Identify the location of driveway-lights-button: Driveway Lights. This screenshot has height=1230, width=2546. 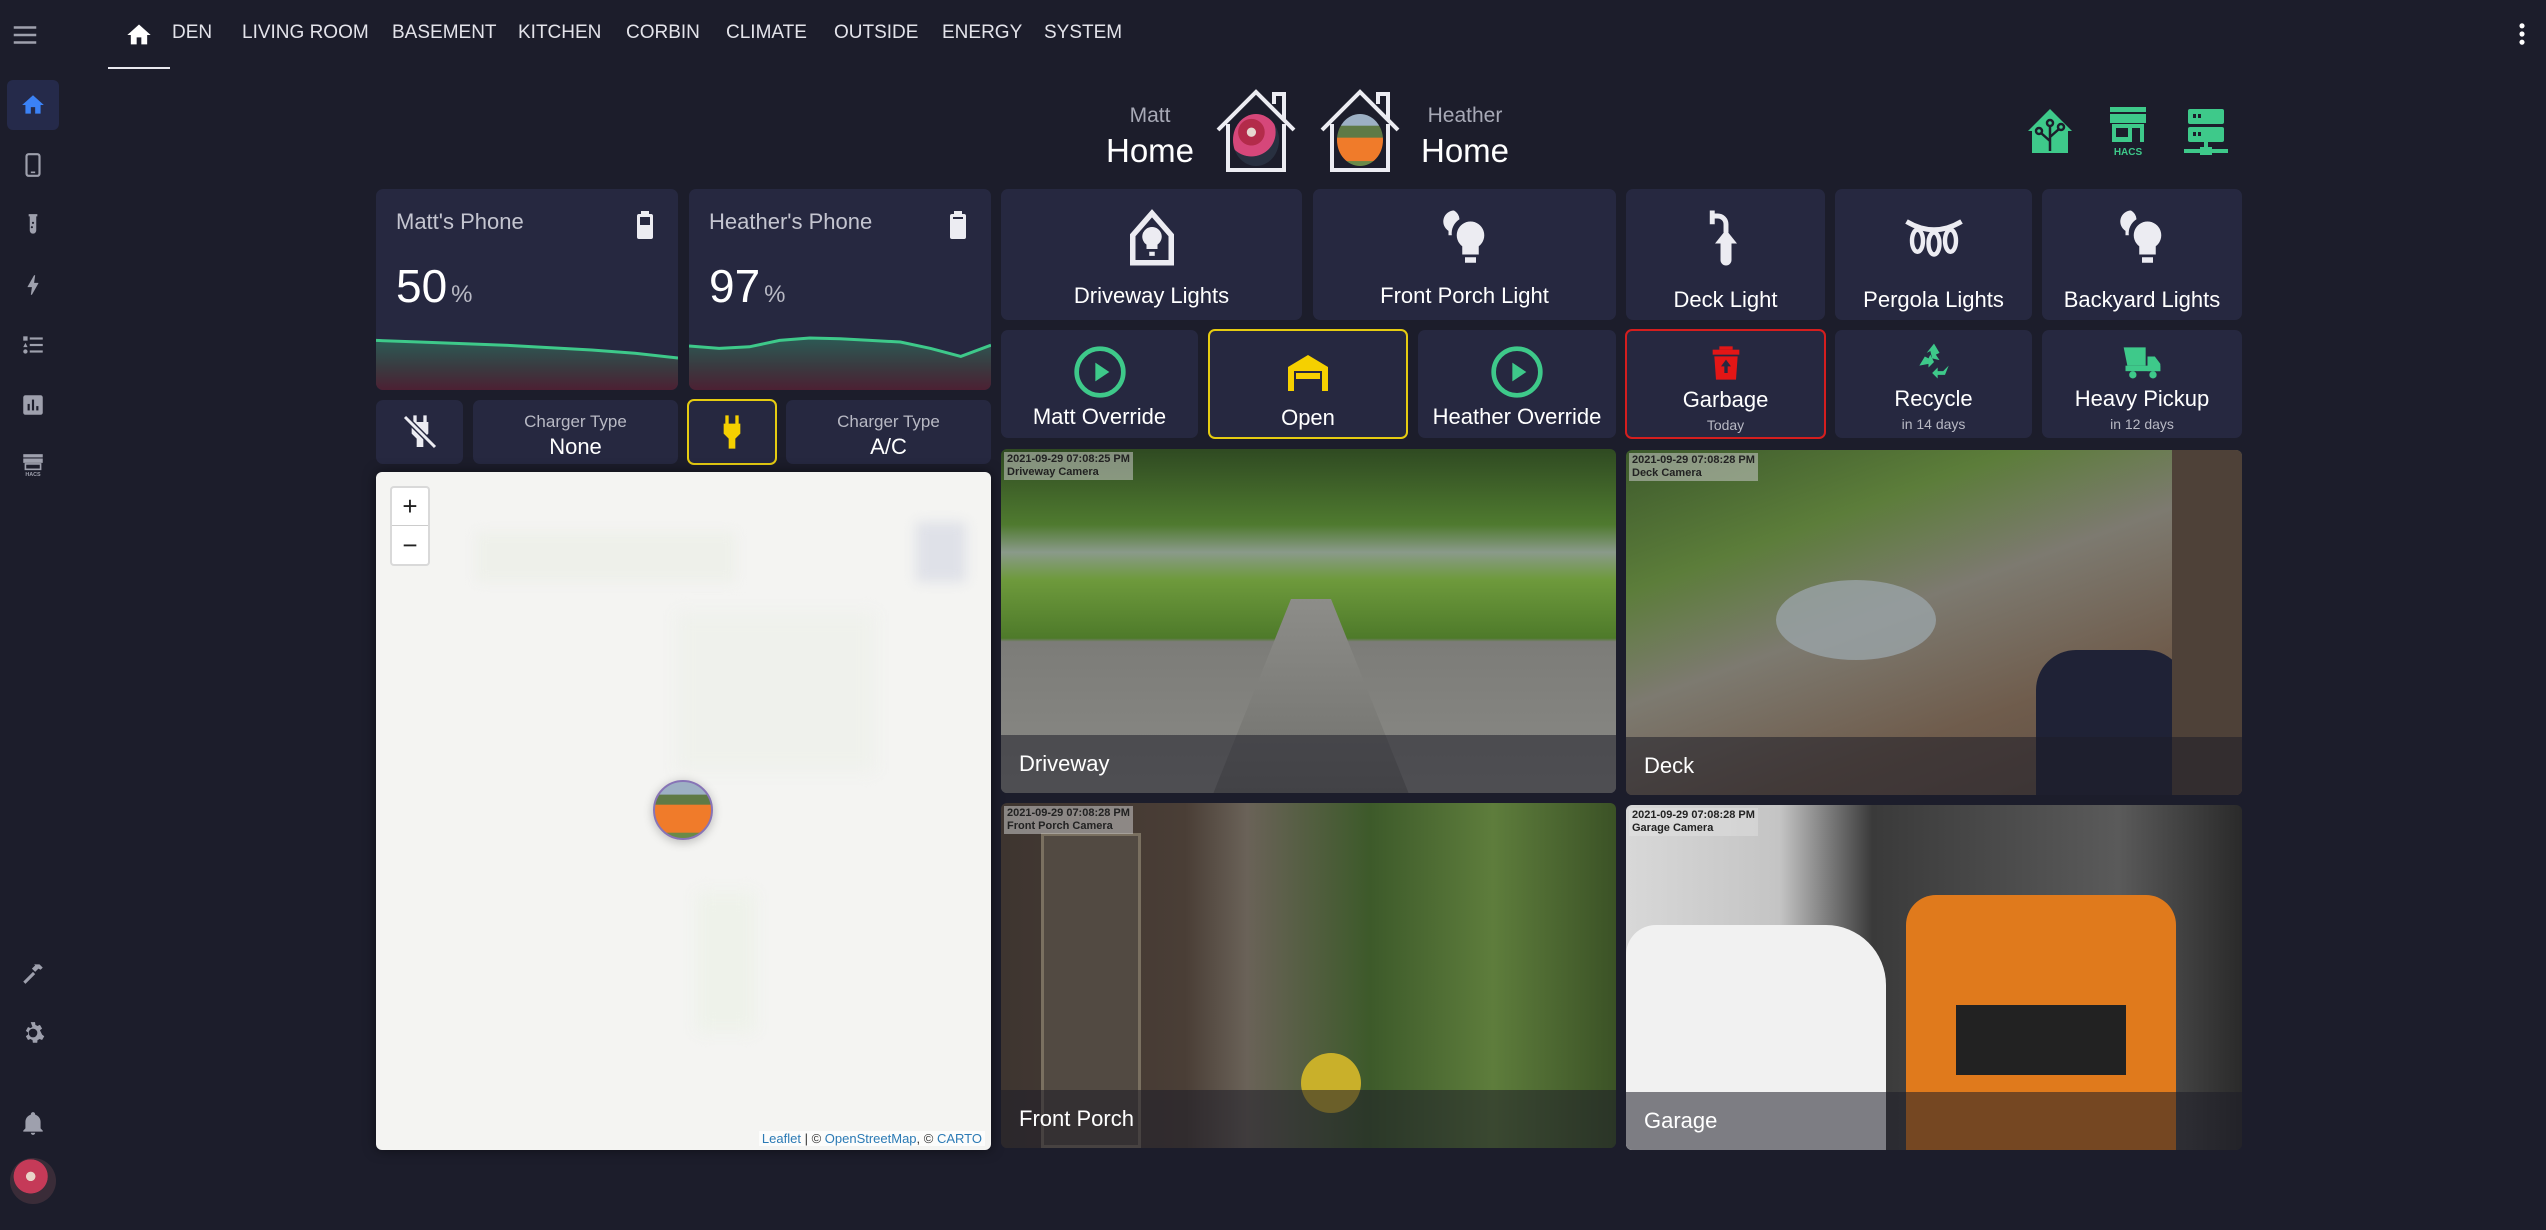
(1151, 254).